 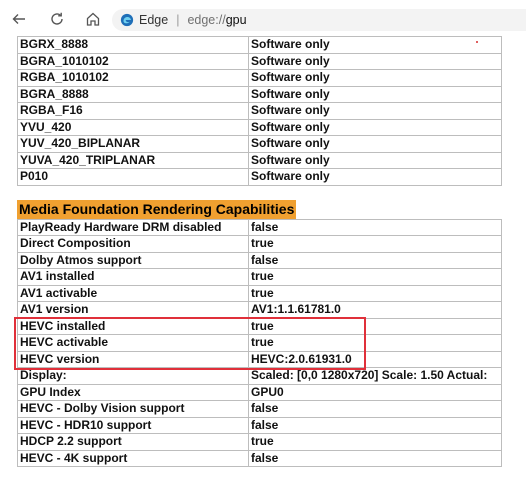 I want to click on table-row: BGRA_1010102 Software only, so click(x=259, y=61).